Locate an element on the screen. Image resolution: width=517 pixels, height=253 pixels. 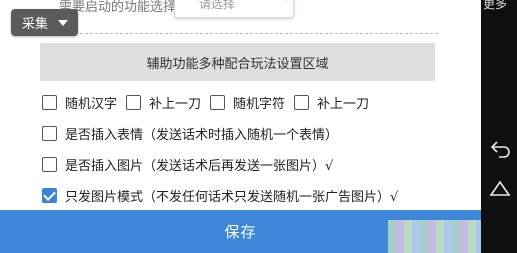
option-random-char: 随机字符 is located at coordinates (247, 102).